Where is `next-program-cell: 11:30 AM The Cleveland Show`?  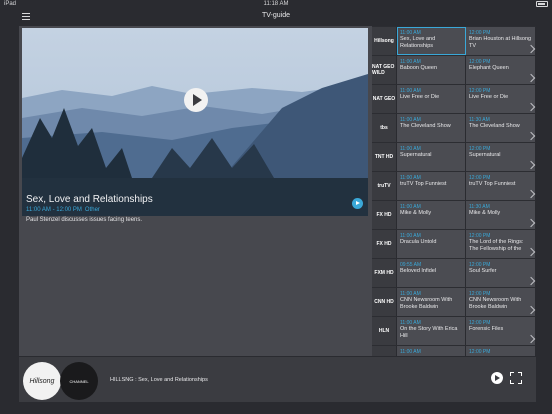
next-program-cell: 11:30 AM The Cleveland Show is located at coordinates (501, 128).